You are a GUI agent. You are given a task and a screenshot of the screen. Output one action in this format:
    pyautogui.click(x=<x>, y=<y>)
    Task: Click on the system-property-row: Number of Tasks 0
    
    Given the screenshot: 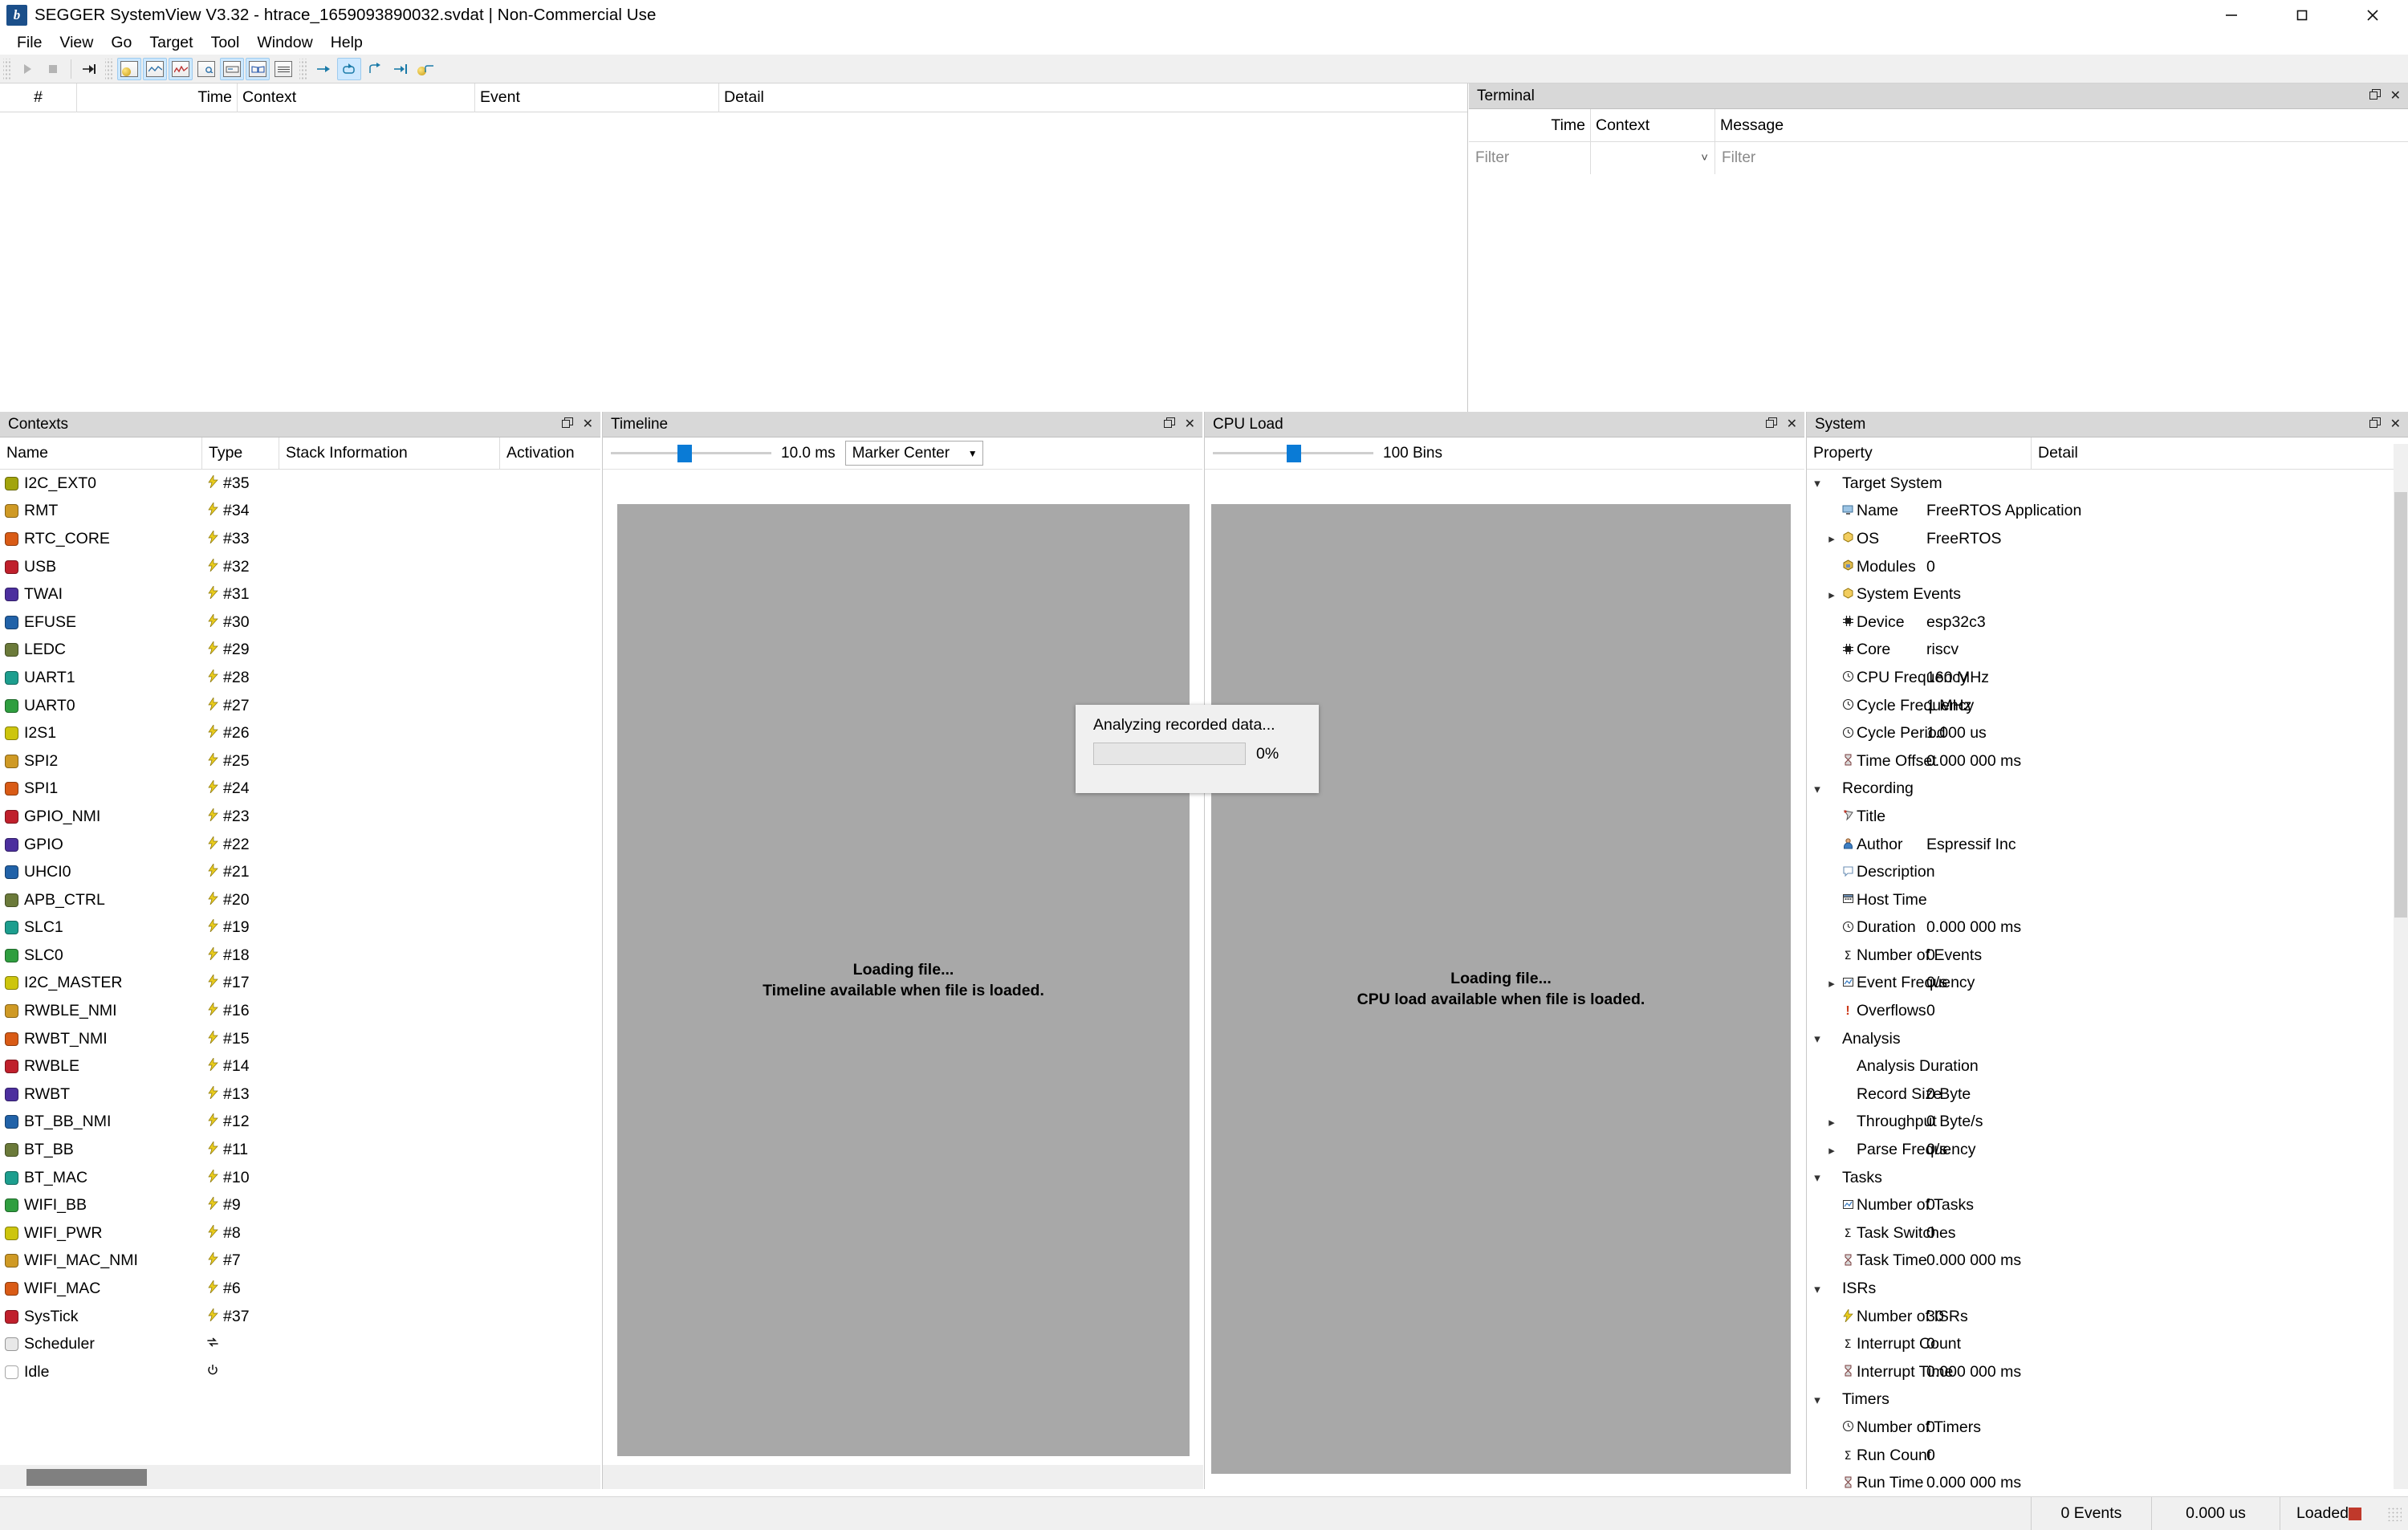 What is the action you would take?
    pyautogui.click(x=2107, y=1205)
    